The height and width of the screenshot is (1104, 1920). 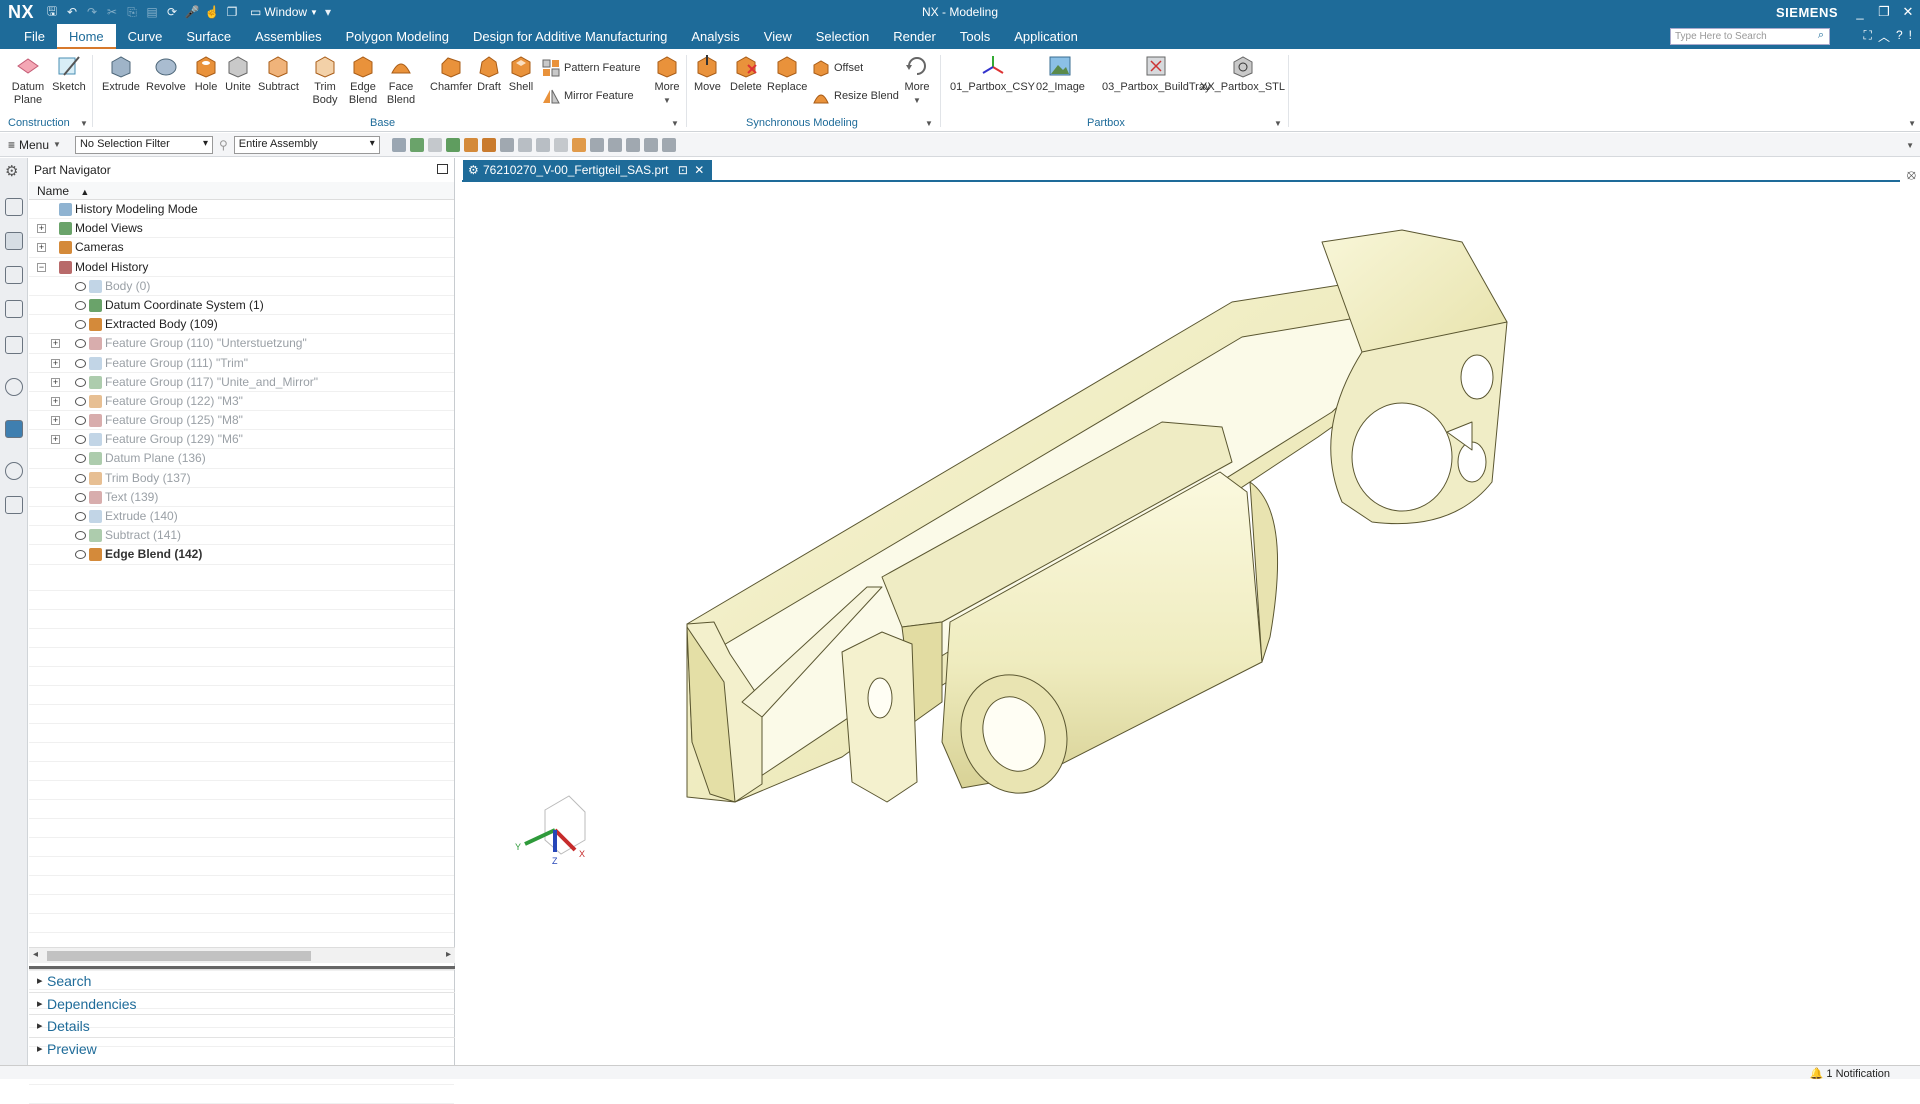 What do you see at coordinates (1911, 174) in the screenshot?
I see `view-triad-toggle-icon: ⦻` at bounding box center [1911, 174].